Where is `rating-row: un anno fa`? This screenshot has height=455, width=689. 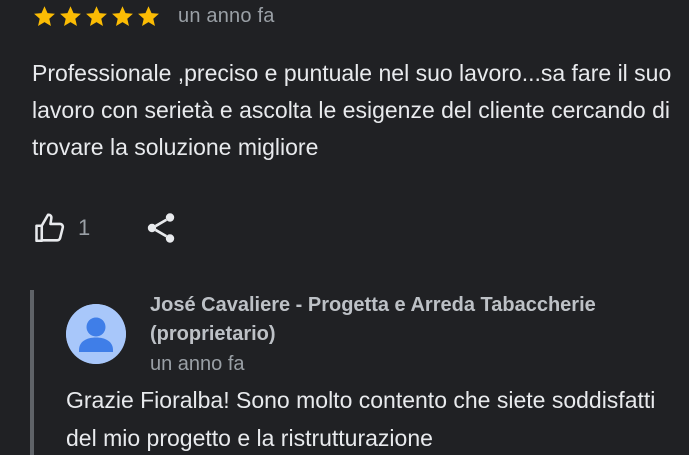 rating-row: un anno fa is located at coordinates (153, 16).